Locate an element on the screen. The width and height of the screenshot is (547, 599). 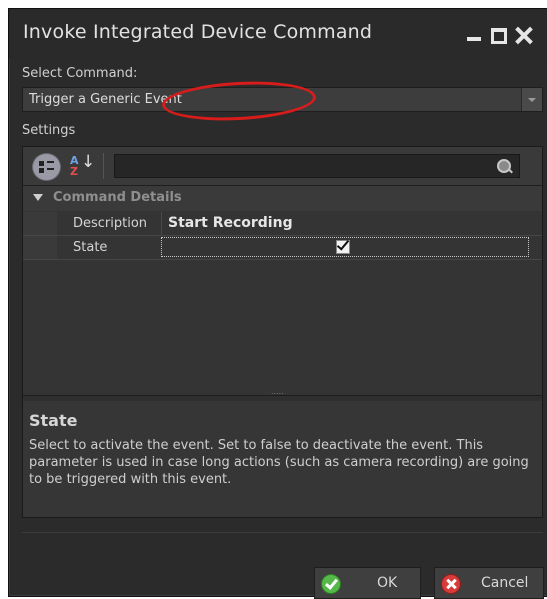
alphabetical-sort-icon: AZ ↓ is located at coordinates (81, 166).